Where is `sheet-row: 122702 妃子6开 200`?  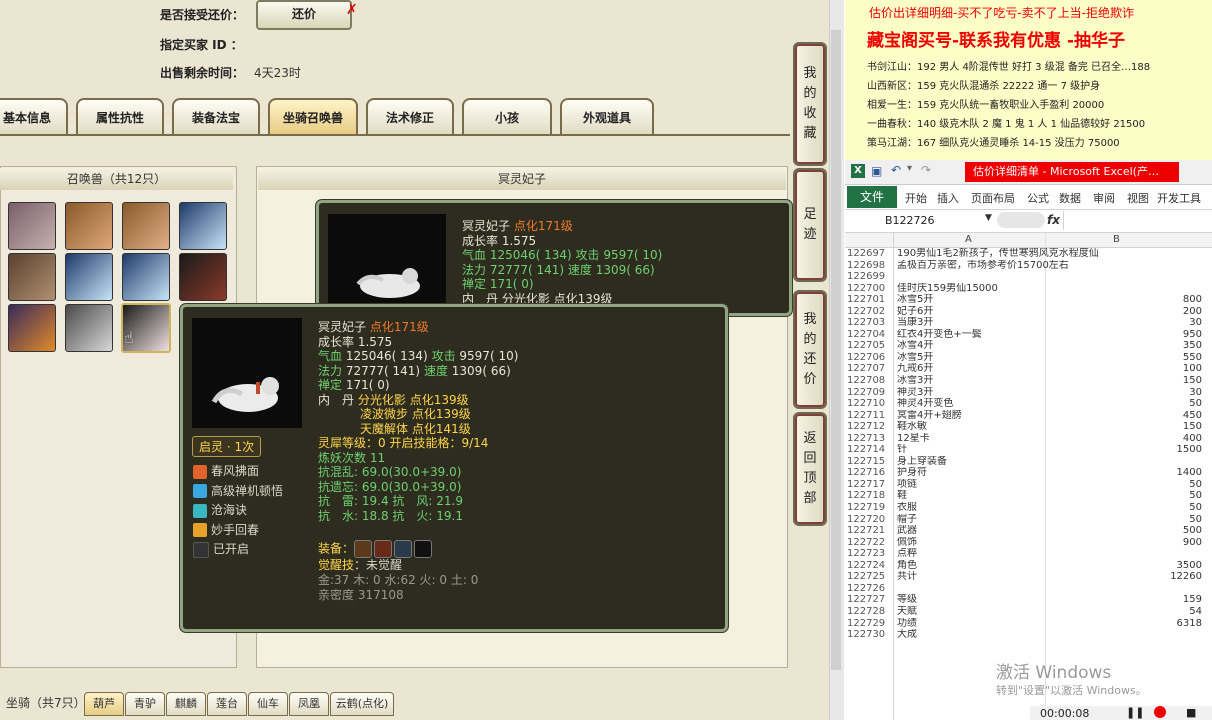 sheet-row: 122702 妃子6开 200 is located at coordinates (1028, 312).